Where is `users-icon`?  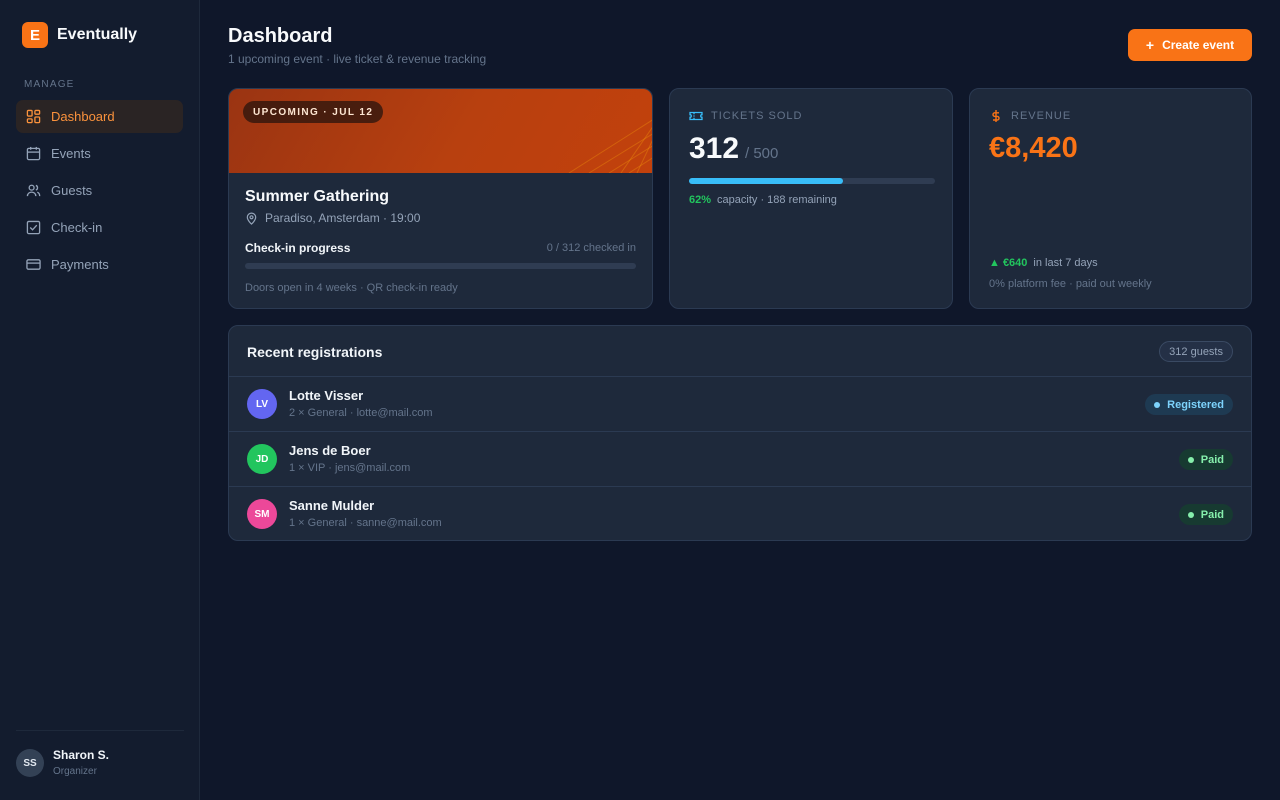 users-icon is located at coordinates (33, 190).